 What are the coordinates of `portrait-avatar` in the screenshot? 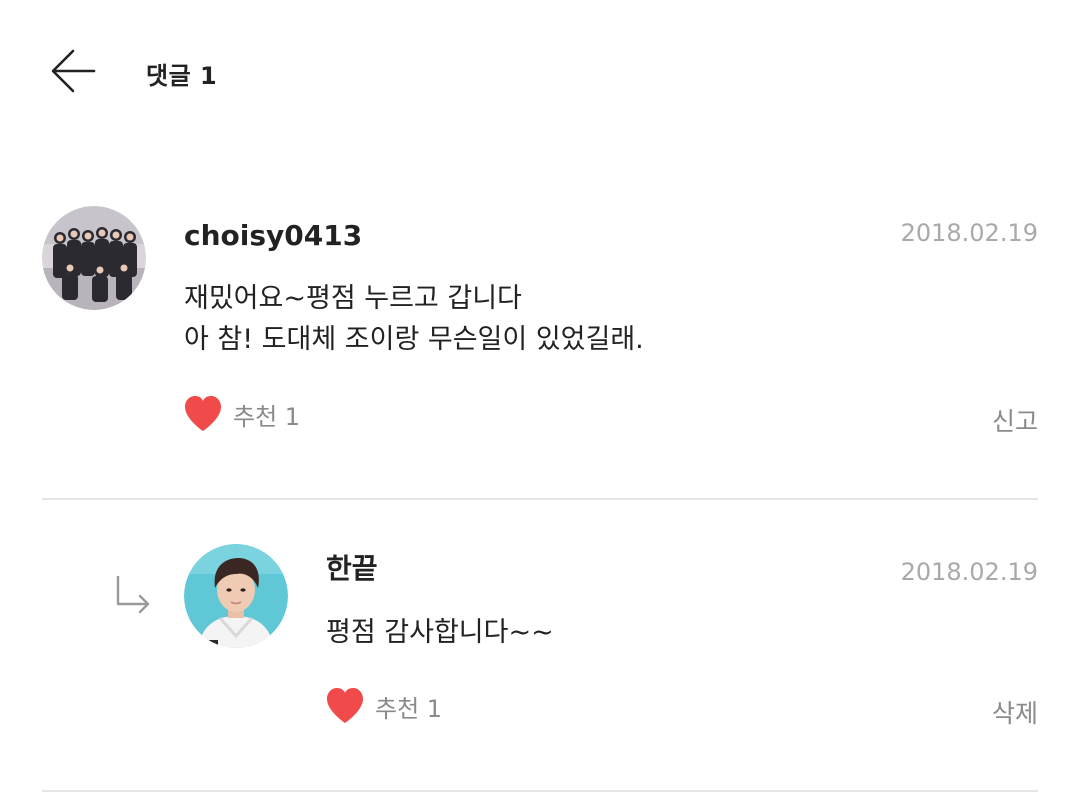 It's located at (236, 596).